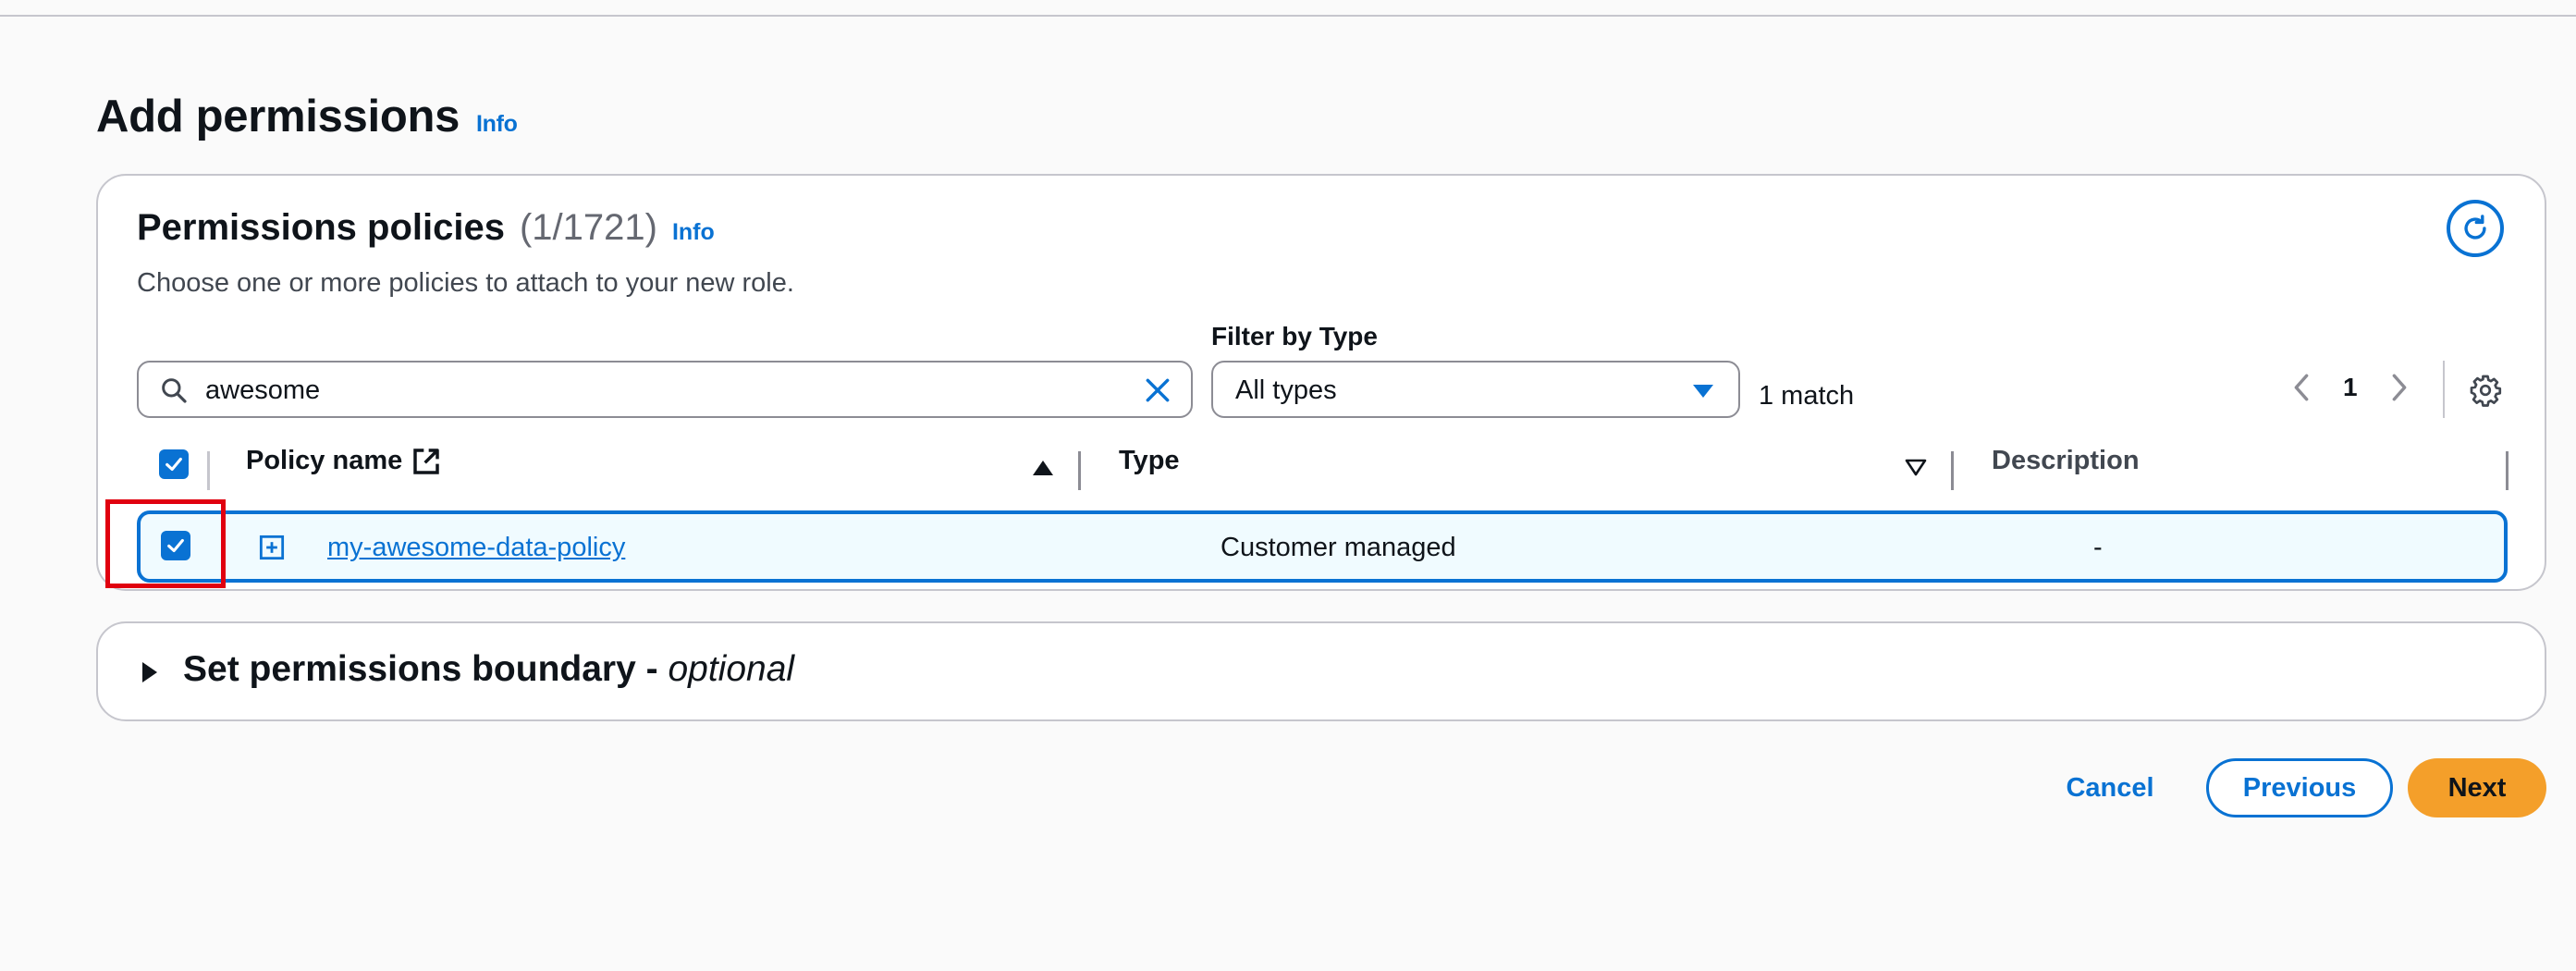 The height and width of the screenshot is (971, 2576). Describe the element at coordinates (174, 391) in the screenshot. I see `search-icon` at that location.